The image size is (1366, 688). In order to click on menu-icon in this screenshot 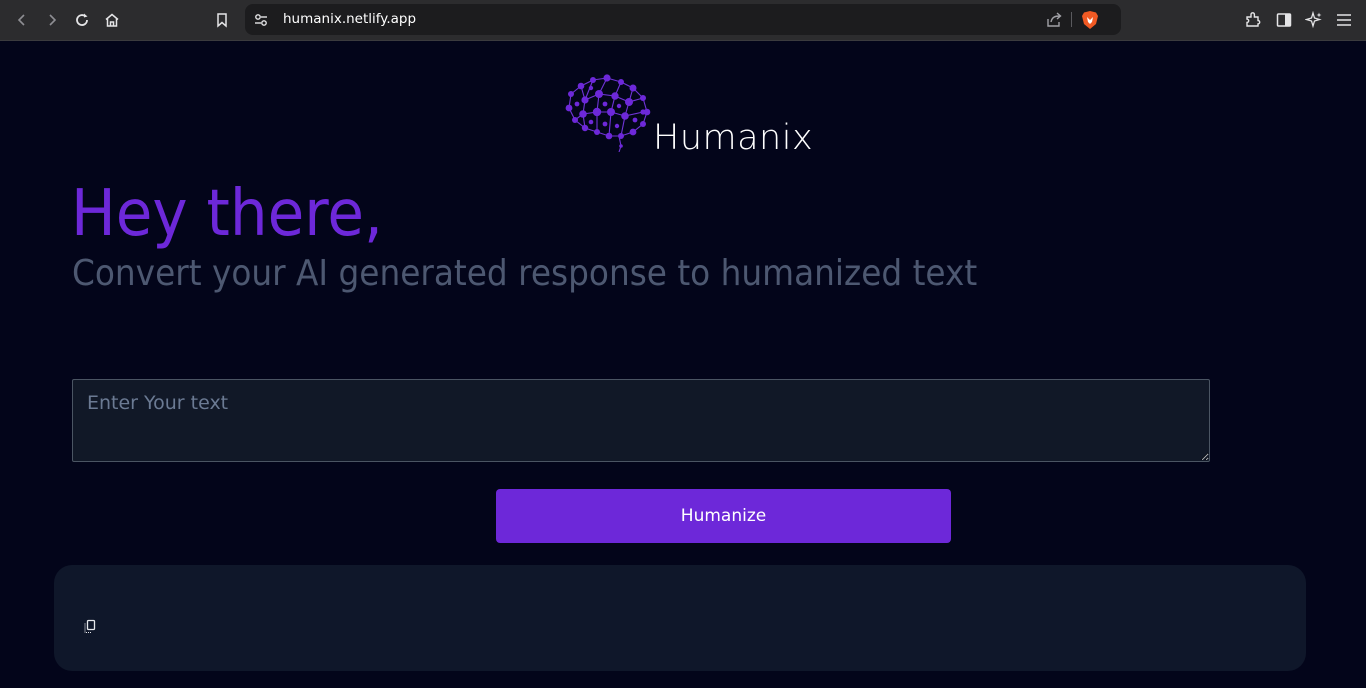, I will do `click(1344, 20)`.